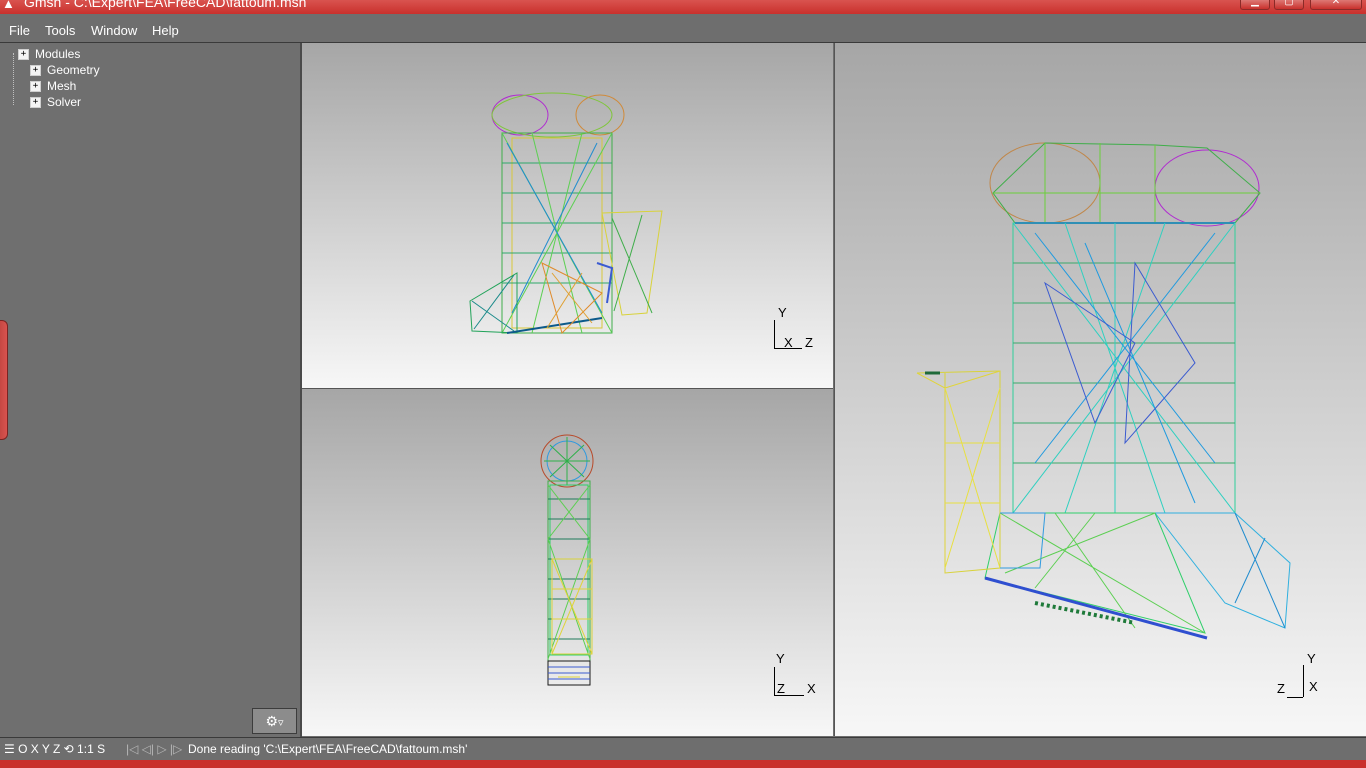  What do you see at coordinates (13, 79) in the screenshot?
I see `tree-connector` at bounding box center [13, 79].